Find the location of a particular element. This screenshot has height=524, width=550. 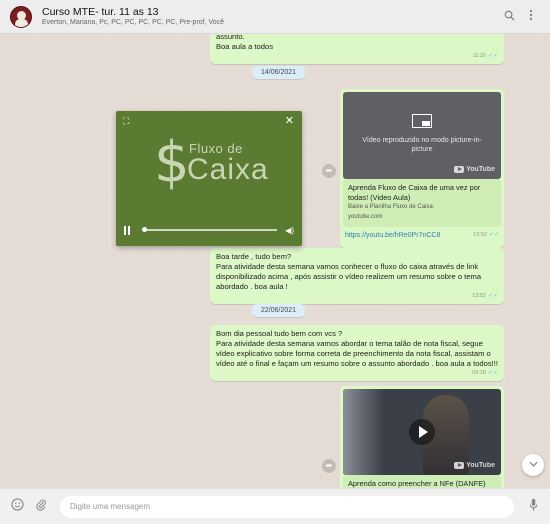

link-preview-card: Aprenda como preencher a NFe (DANFE) is located at coordinates (422, 481).